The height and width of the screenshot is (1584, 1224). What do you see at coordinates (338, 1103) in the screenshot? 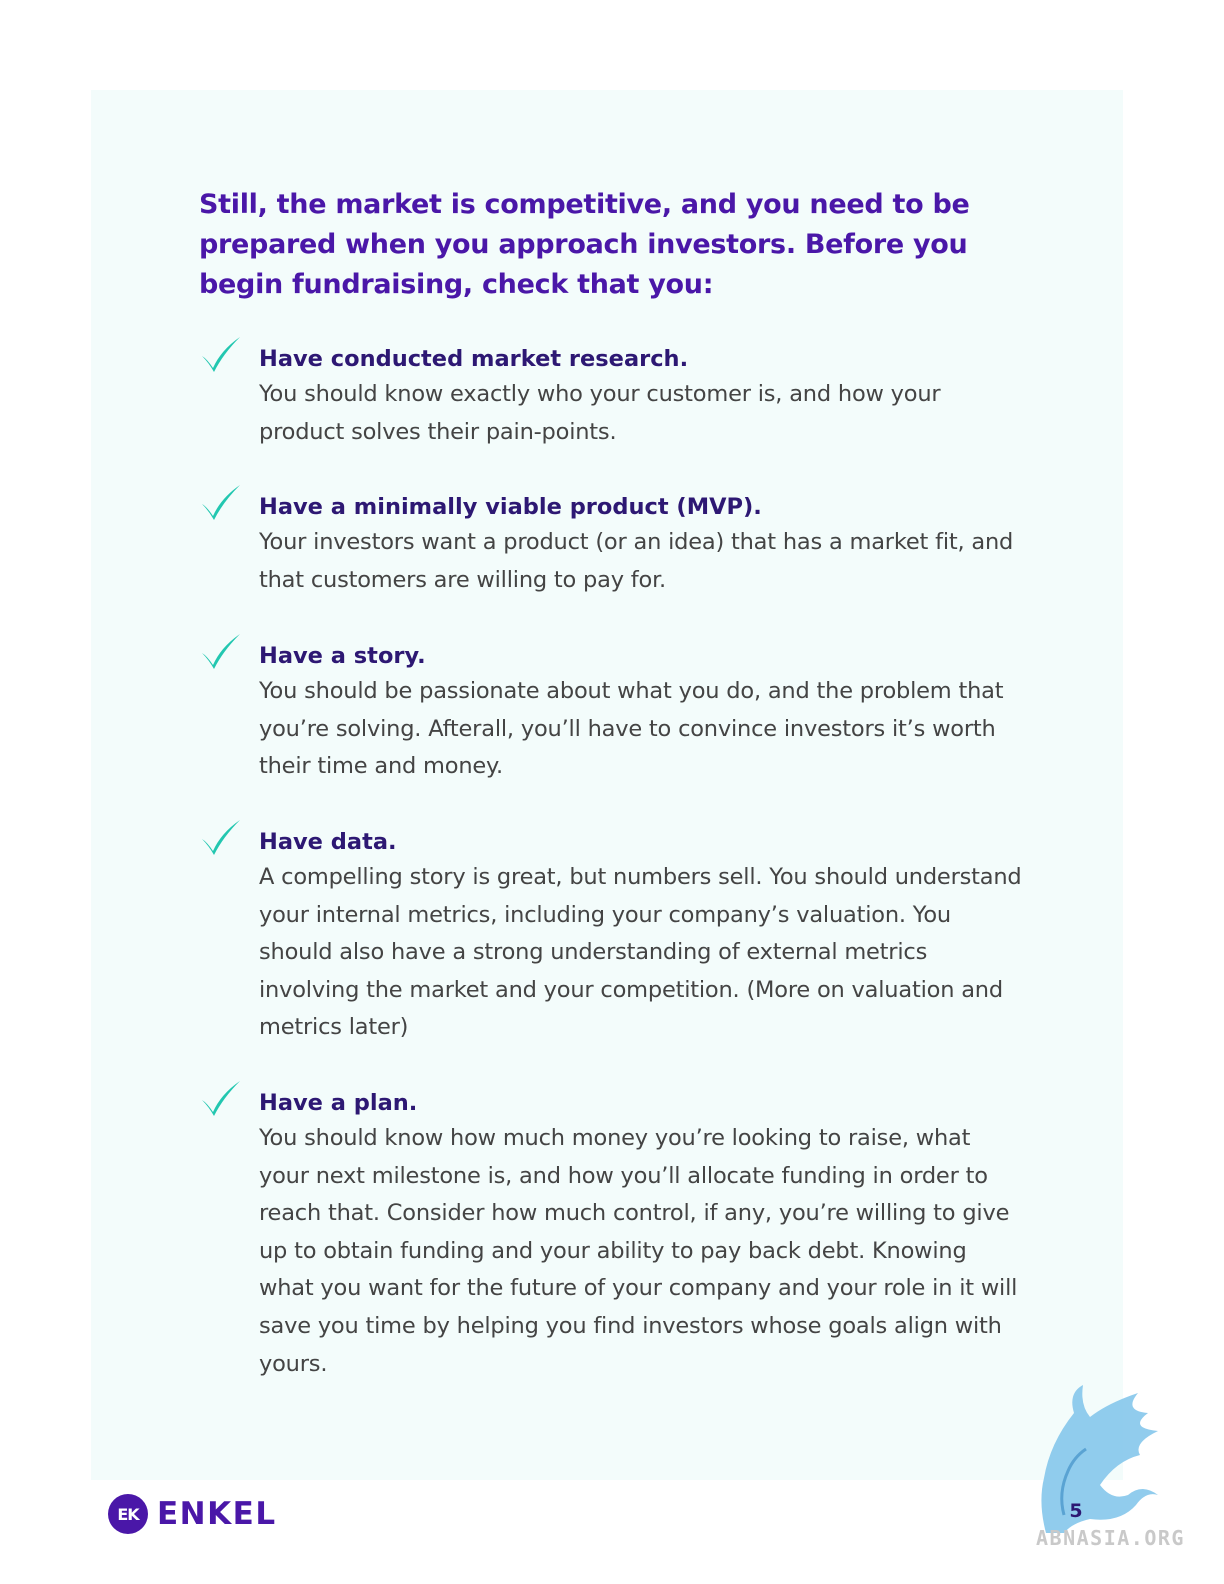
I see `checklist-item-title: Have a plan.` at bounding box center [338, 1103].